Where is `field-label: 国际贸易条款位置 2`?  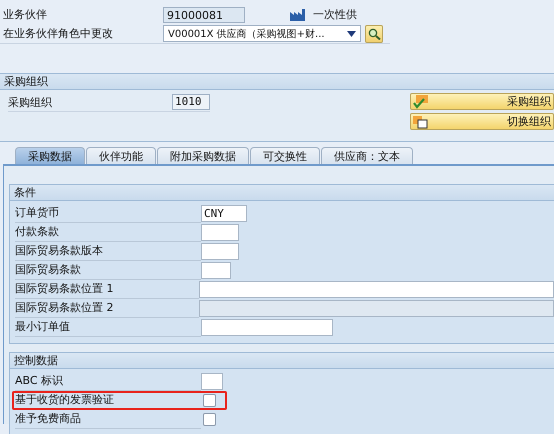
field-label: 国际贸易条款位置 2 is located at coordinates (107, 308).